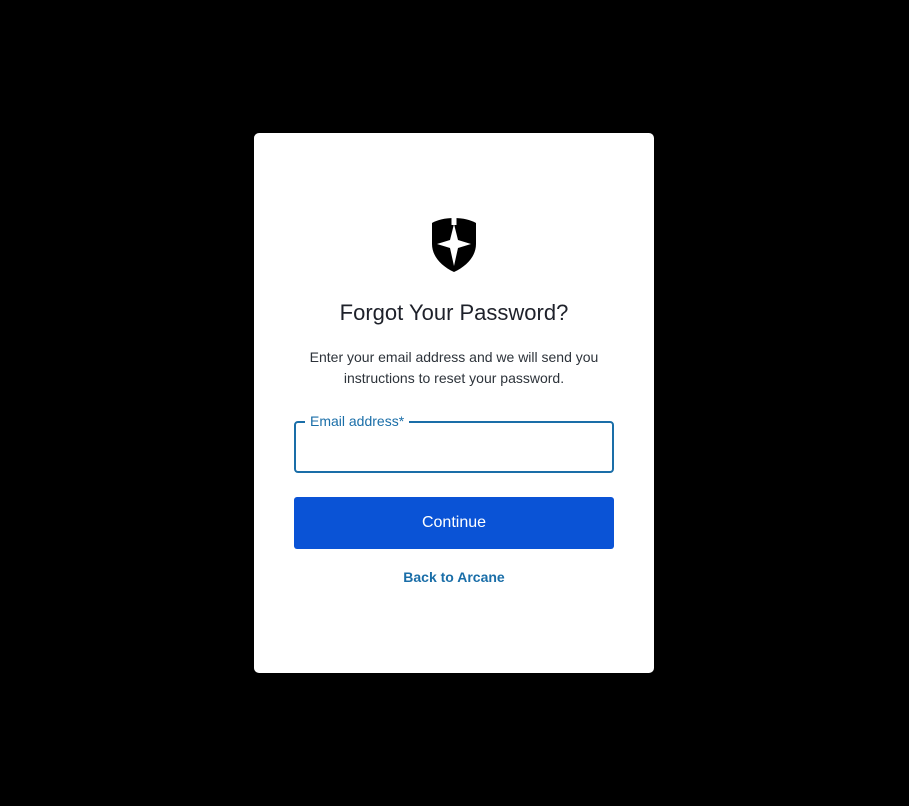 This screenshot has height=806, width=909. I want to click on shield-logo-icon, so click(454, 245).